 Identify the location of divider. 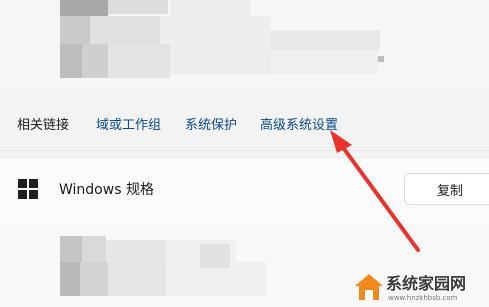
(244, 150).